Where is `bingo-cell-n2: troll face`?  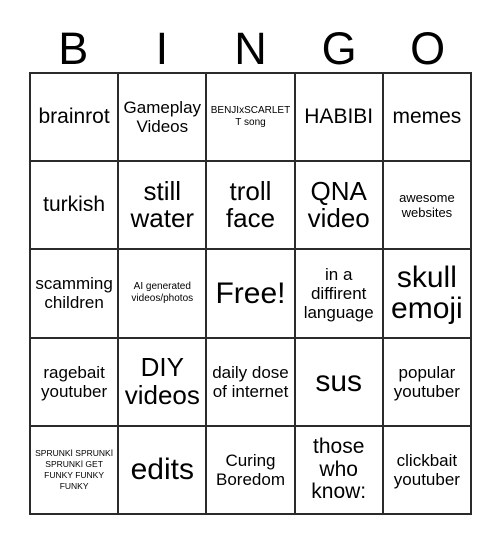
bingo-cell-n2: troll face is located at coordinates (251, 206).